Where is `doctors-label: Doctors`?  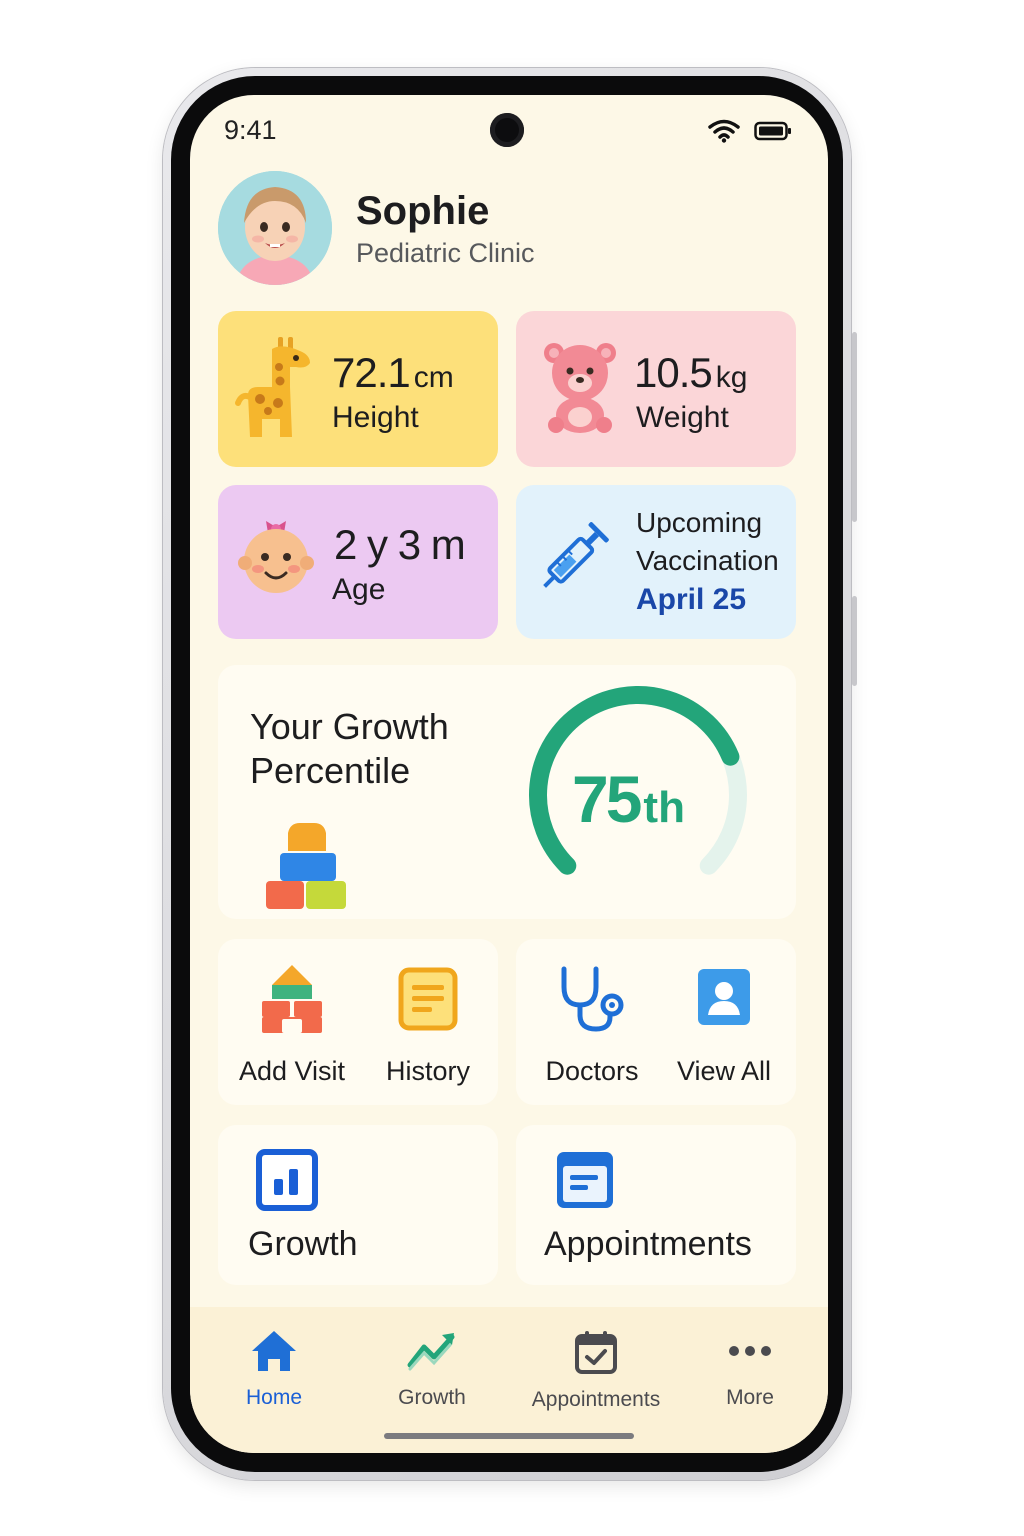
doctors-label: Doctors is located at coordinates (592, 1071).